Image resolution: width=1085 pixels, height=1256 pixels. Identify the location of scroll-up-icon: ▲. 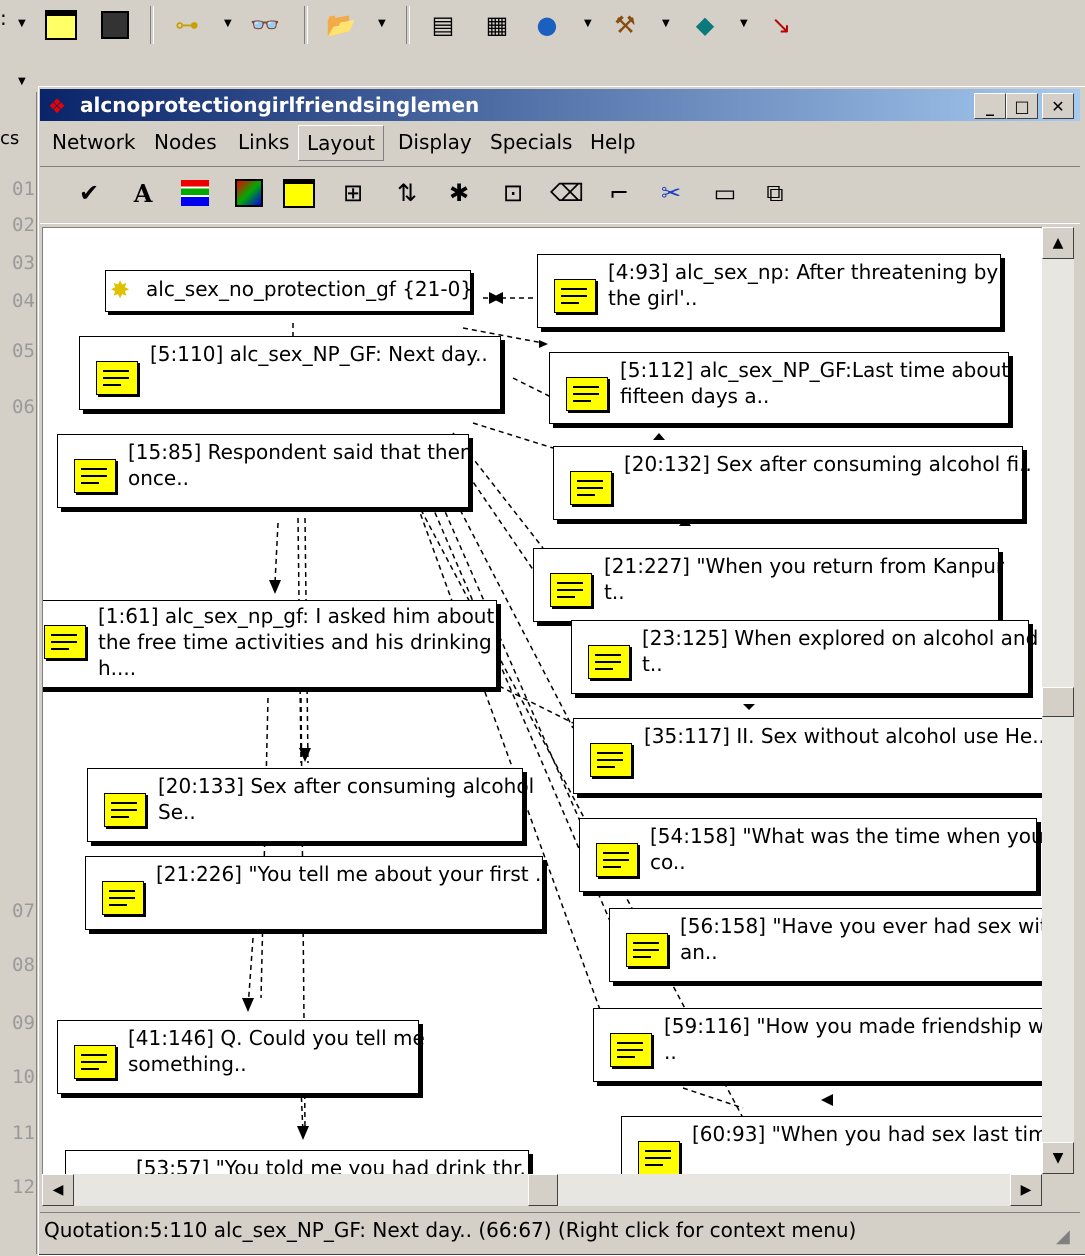
(1058, 243).